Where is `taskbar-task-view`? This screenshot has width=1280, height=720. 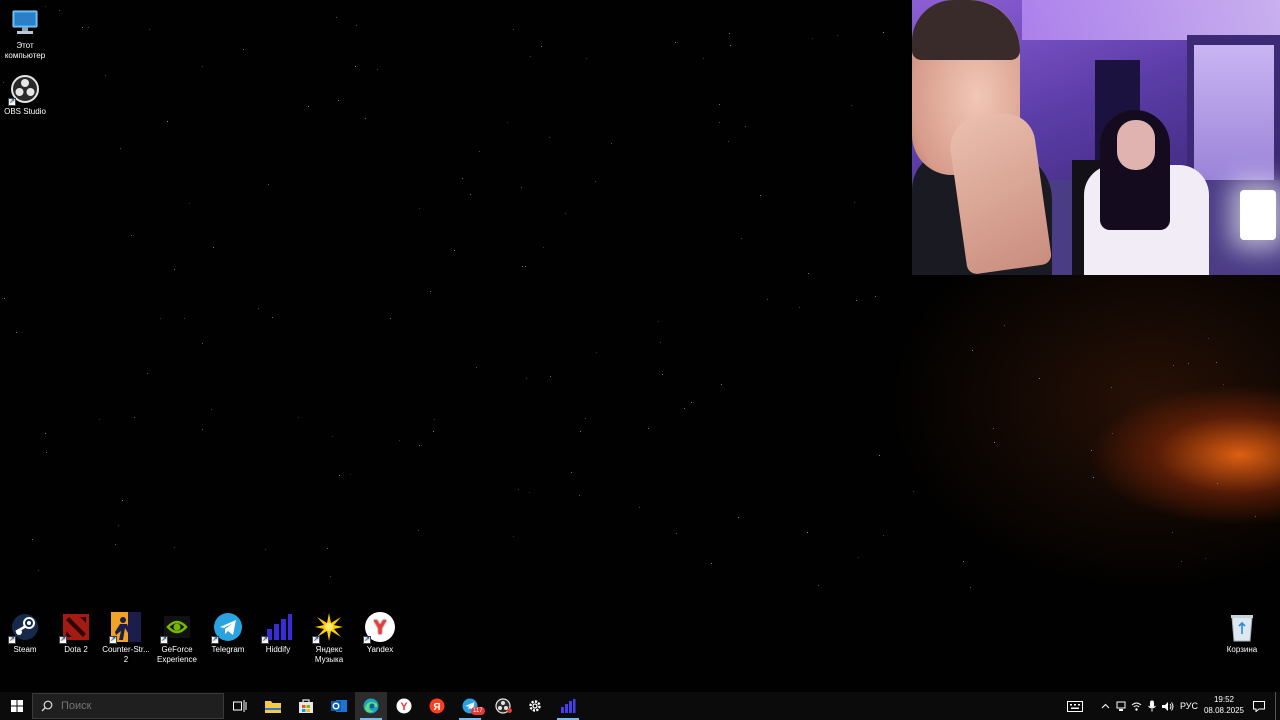 taskbar-task-view is located at coordinates (240, 706).